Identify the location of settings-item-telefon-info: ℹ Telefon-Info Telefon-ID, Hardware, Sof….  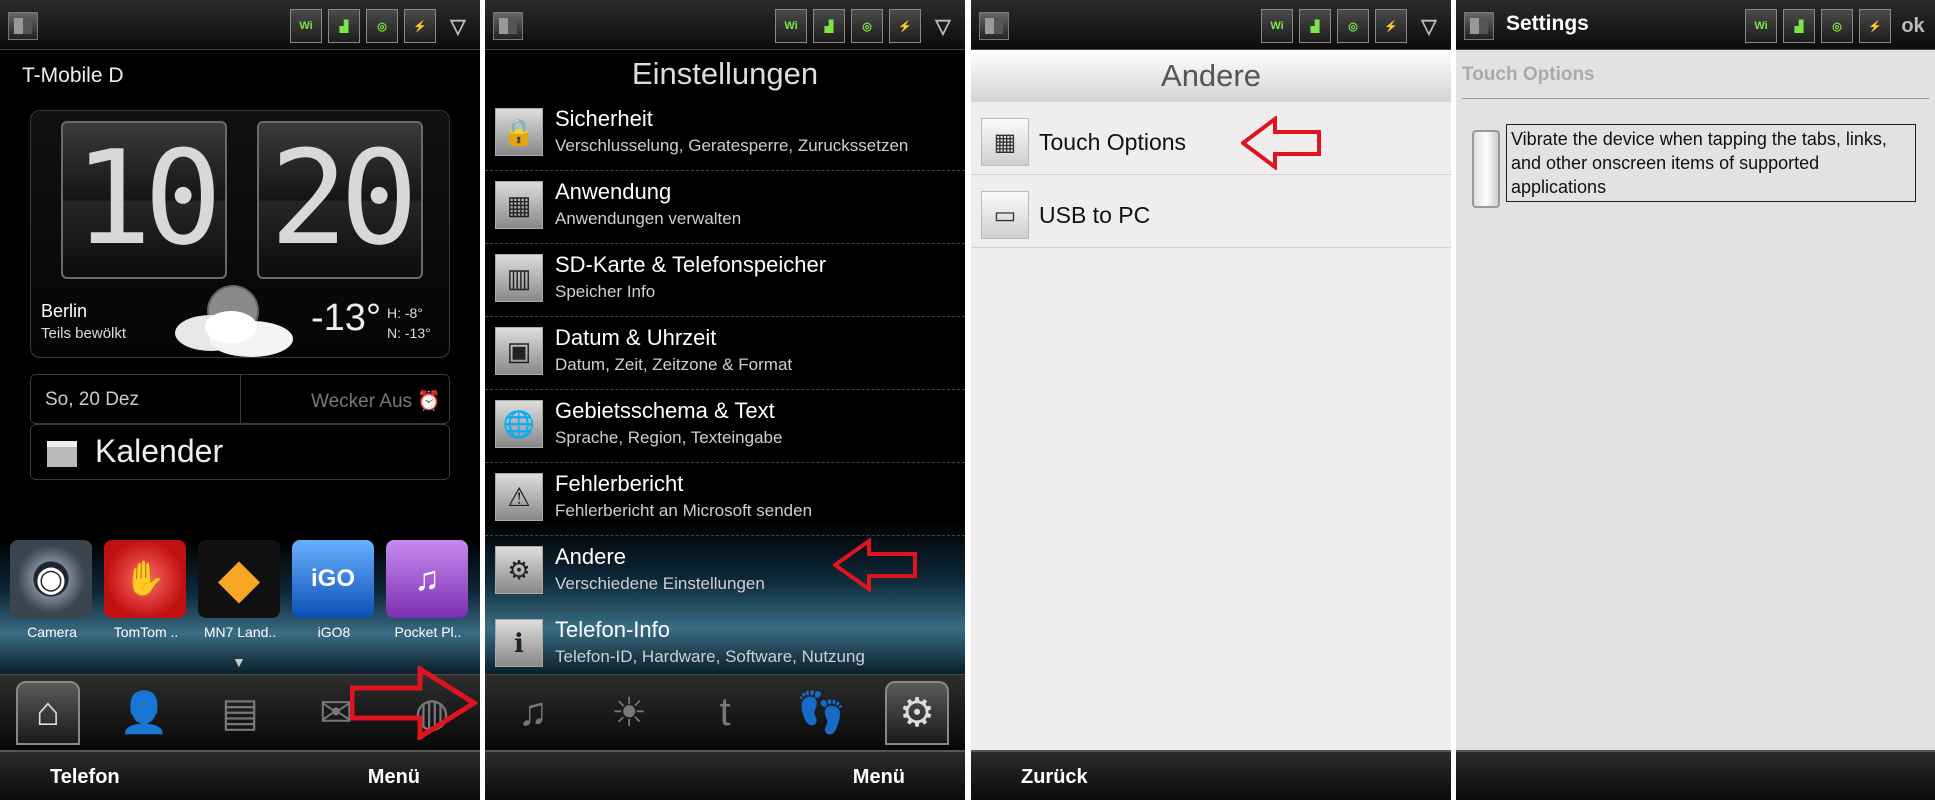
(725, 645).